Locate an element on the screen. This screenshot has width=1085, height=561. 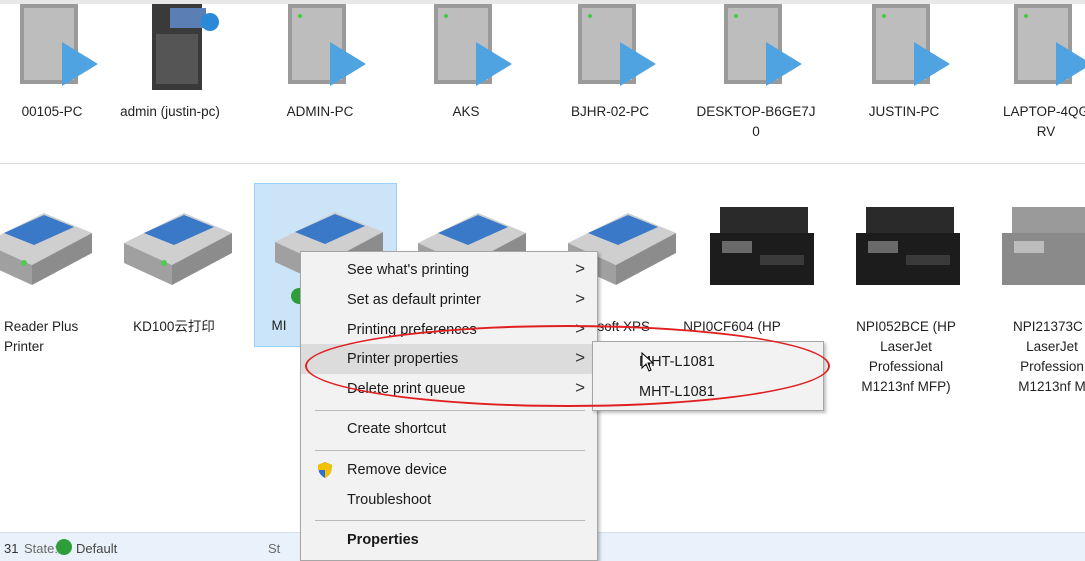
device-label: JUSTIN-PC is located at coordinates (904, 111).